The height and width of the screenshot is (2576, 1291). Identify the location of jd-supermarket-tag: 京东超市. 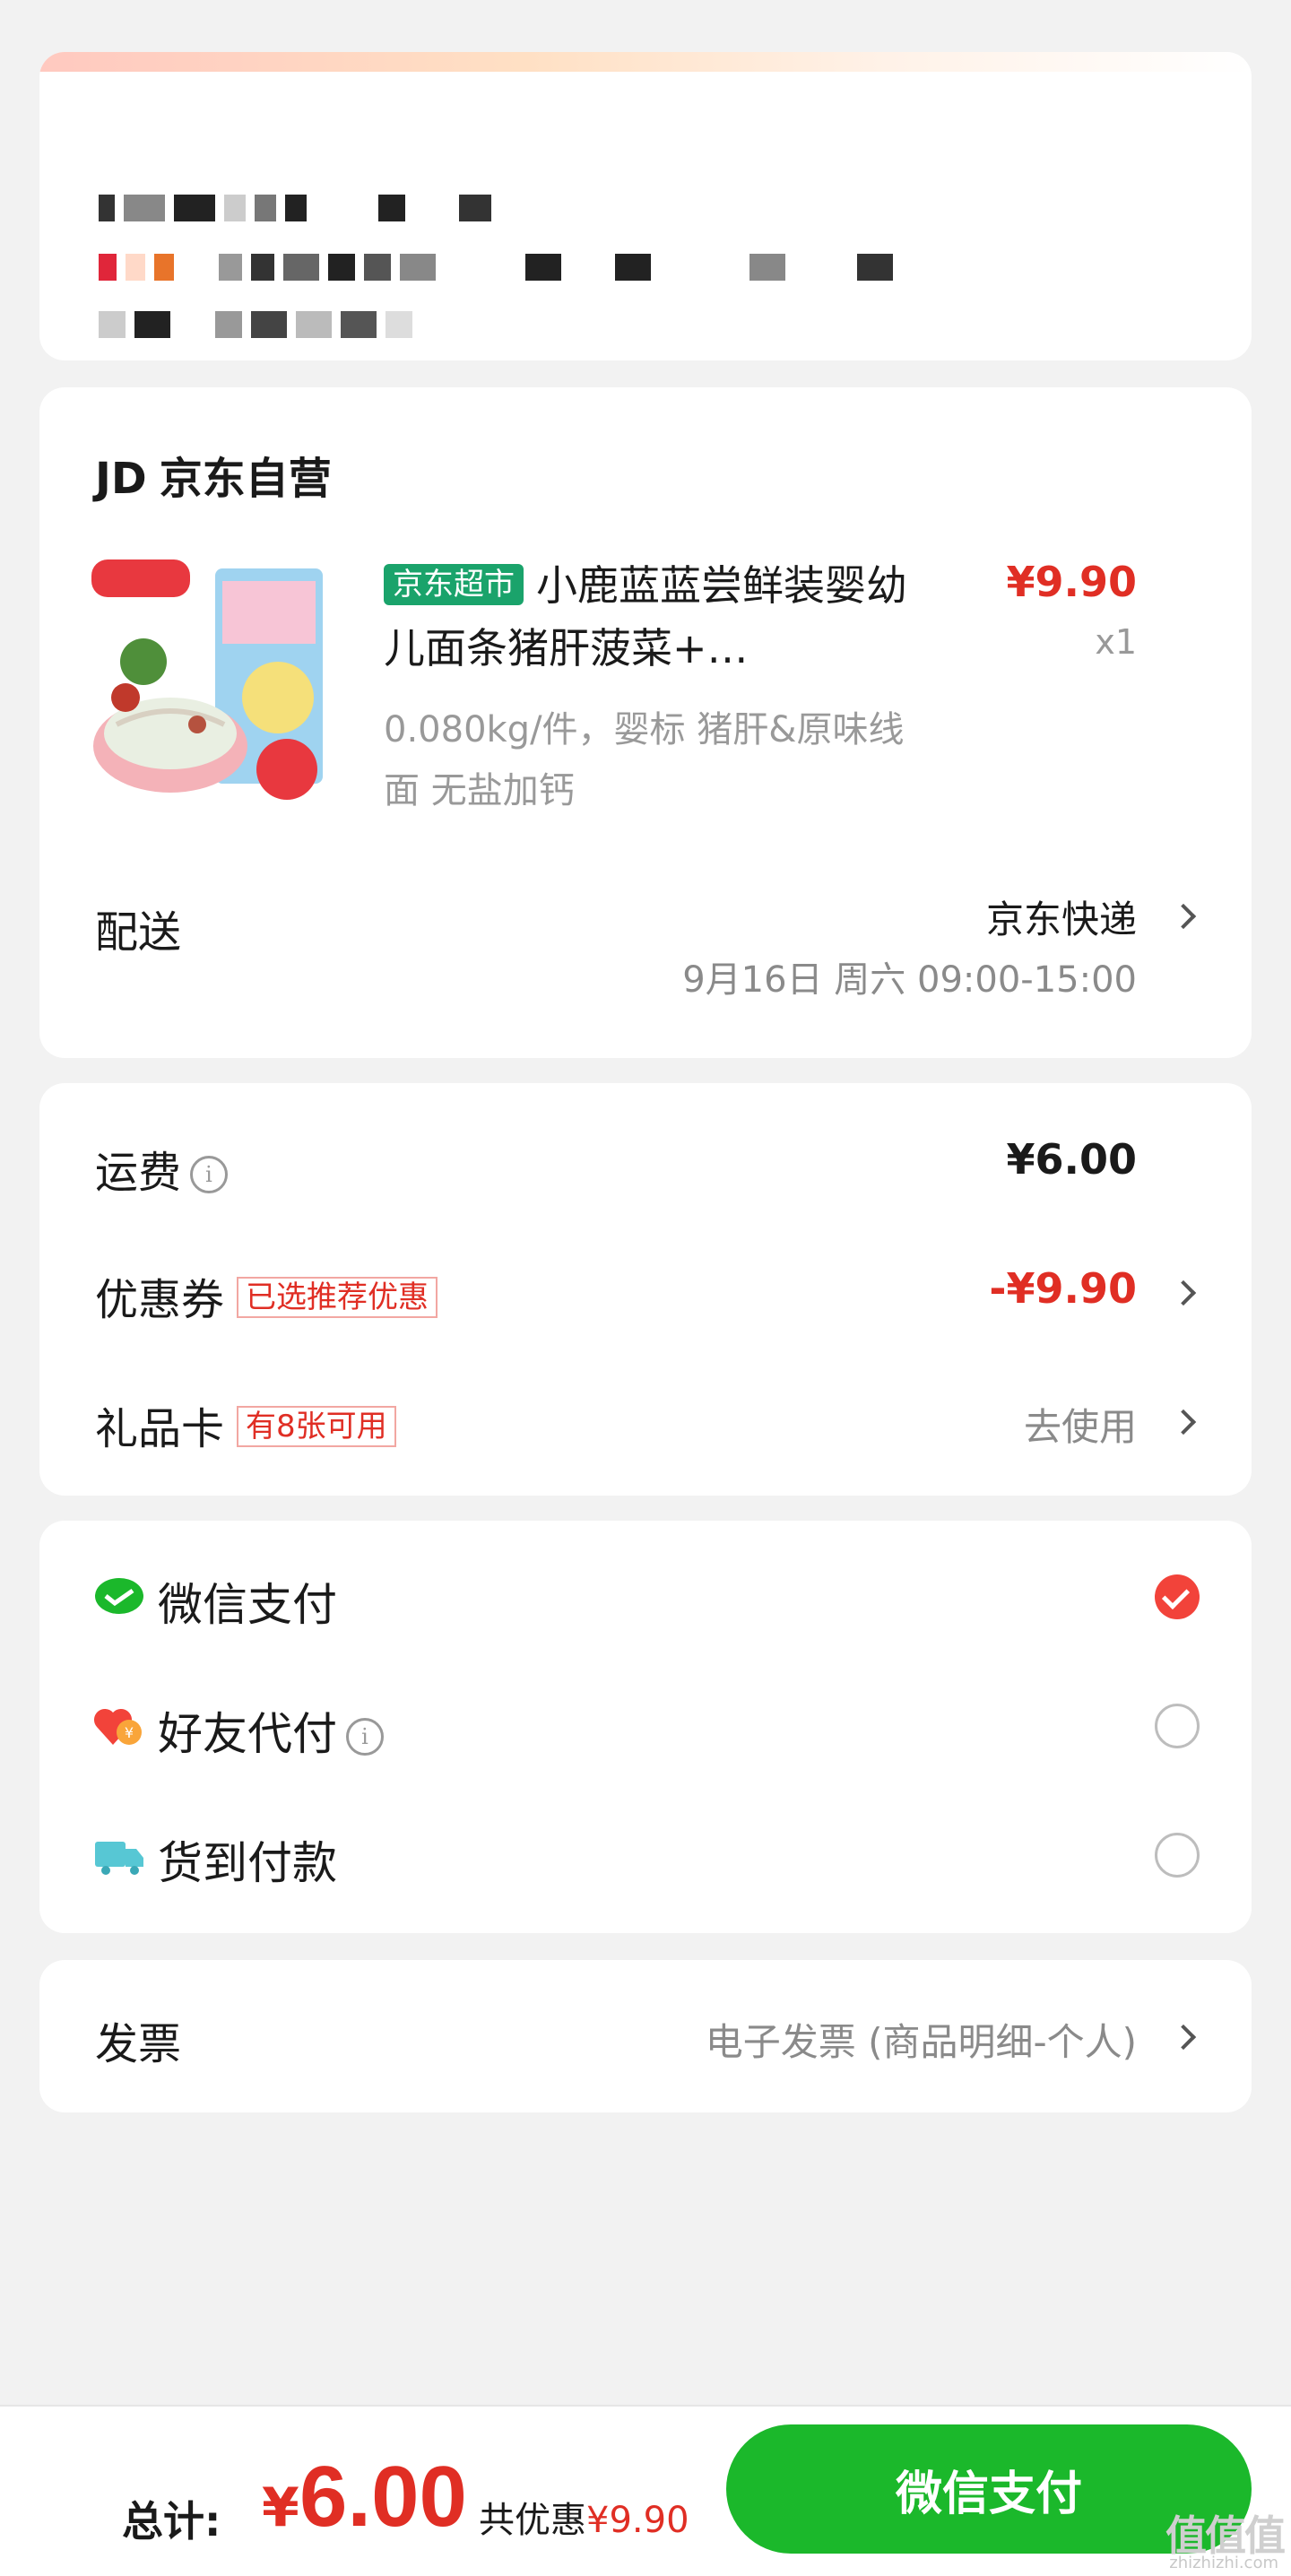
(454, 584).